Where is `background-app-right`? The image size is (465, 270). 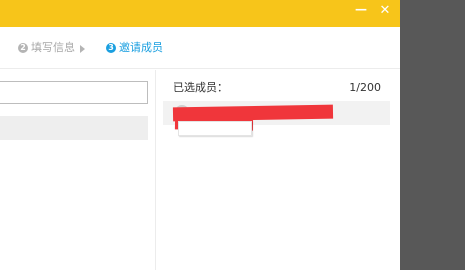 background-app-right is located at coordinates (432, 135).